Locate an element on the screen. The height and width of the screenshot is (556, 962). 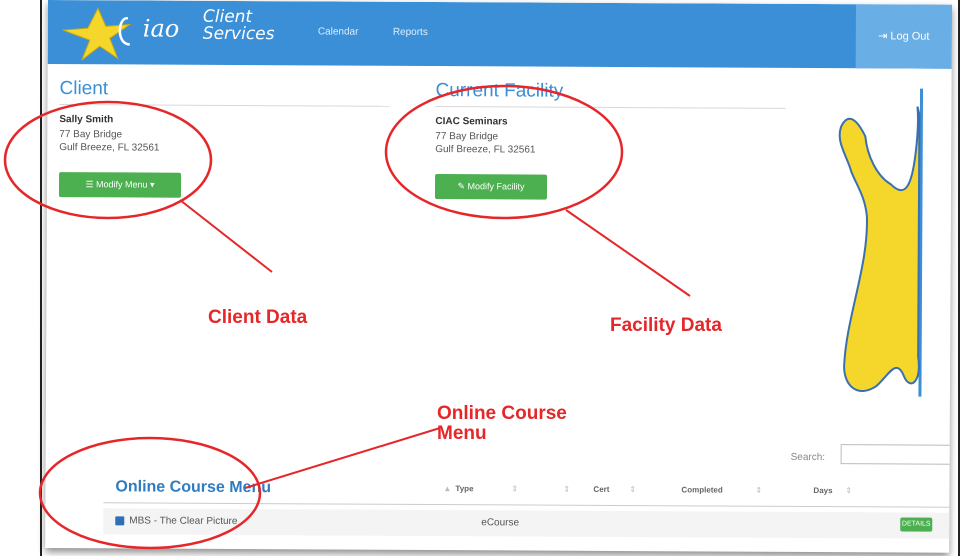
course-menu-highlight-circle is located at coordinates (150, 493).